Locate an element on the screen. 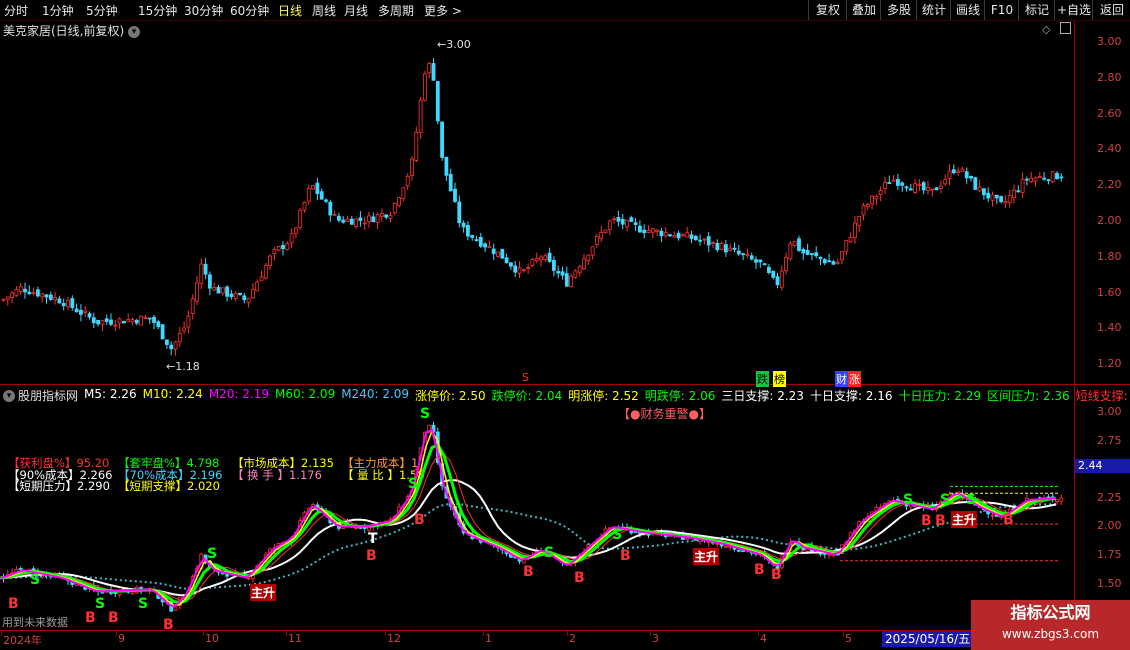 The width and height of the screenshot is (1130, 650). tab-multi-period: 多周期 is located at coordinates (396, 10).